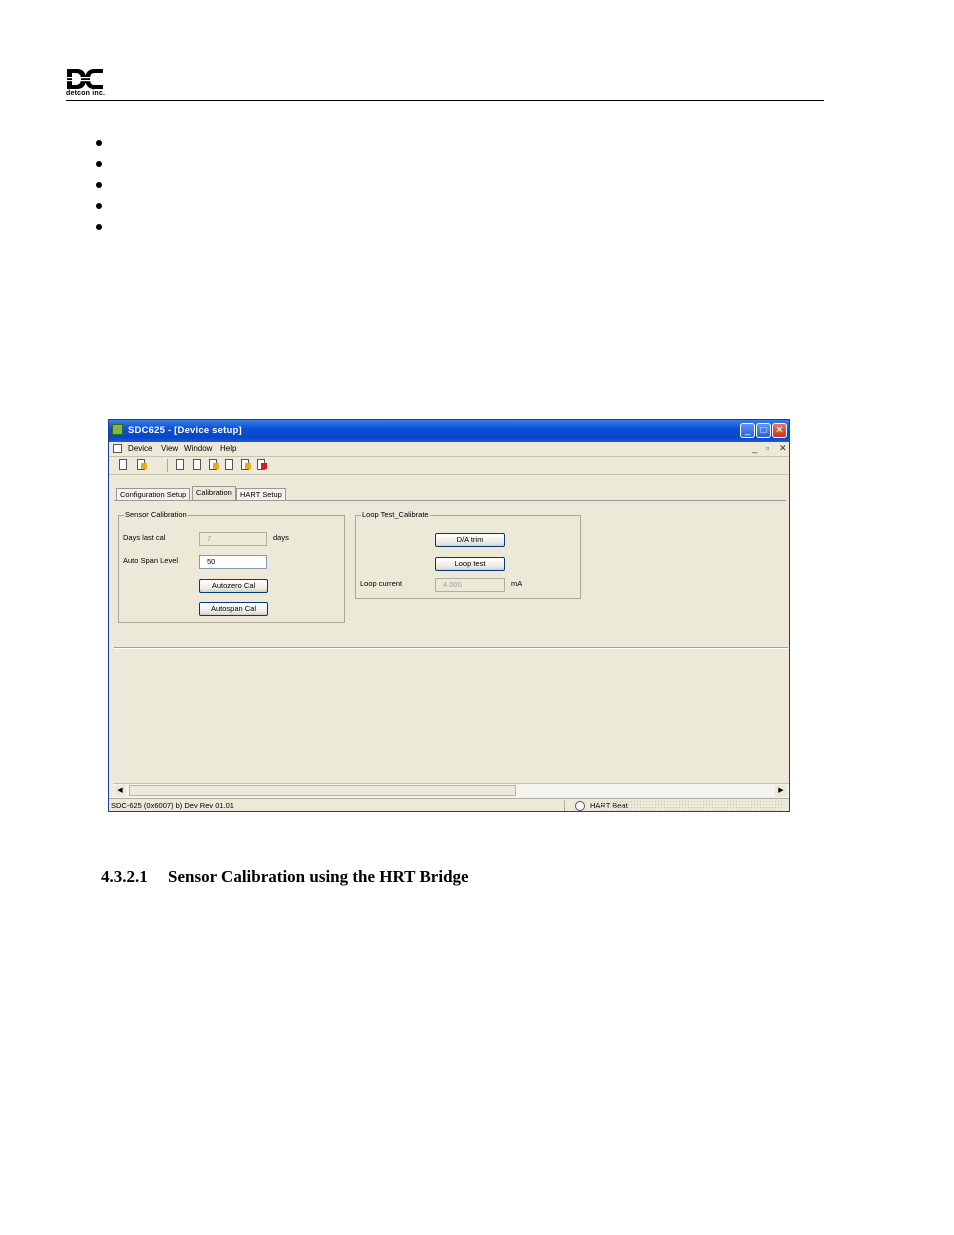 This screenshot has width=954, height=1235. Describe the element at coordinates (767, 448) in the screenshot. I see `mdi-restore-icon: ▫` at that location.